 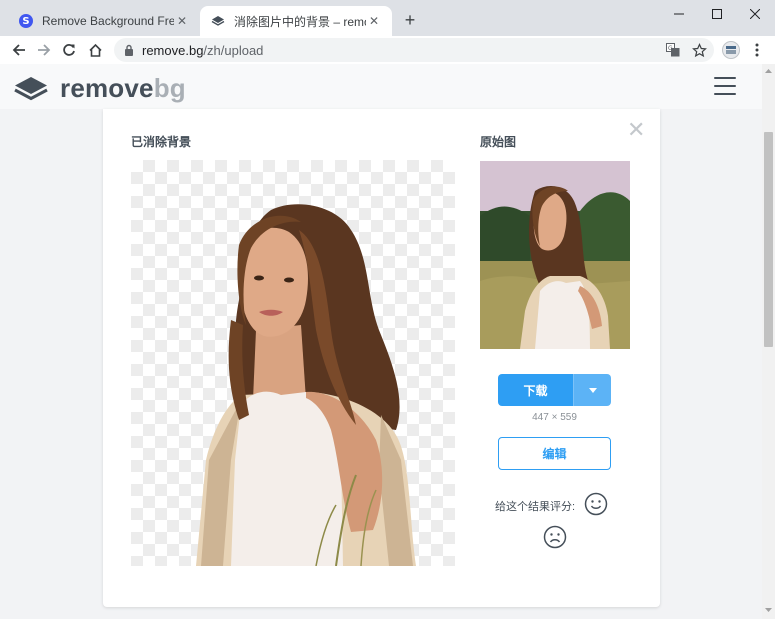 I want to click on site-favicon-icon: S, so click(x=26, y=21).